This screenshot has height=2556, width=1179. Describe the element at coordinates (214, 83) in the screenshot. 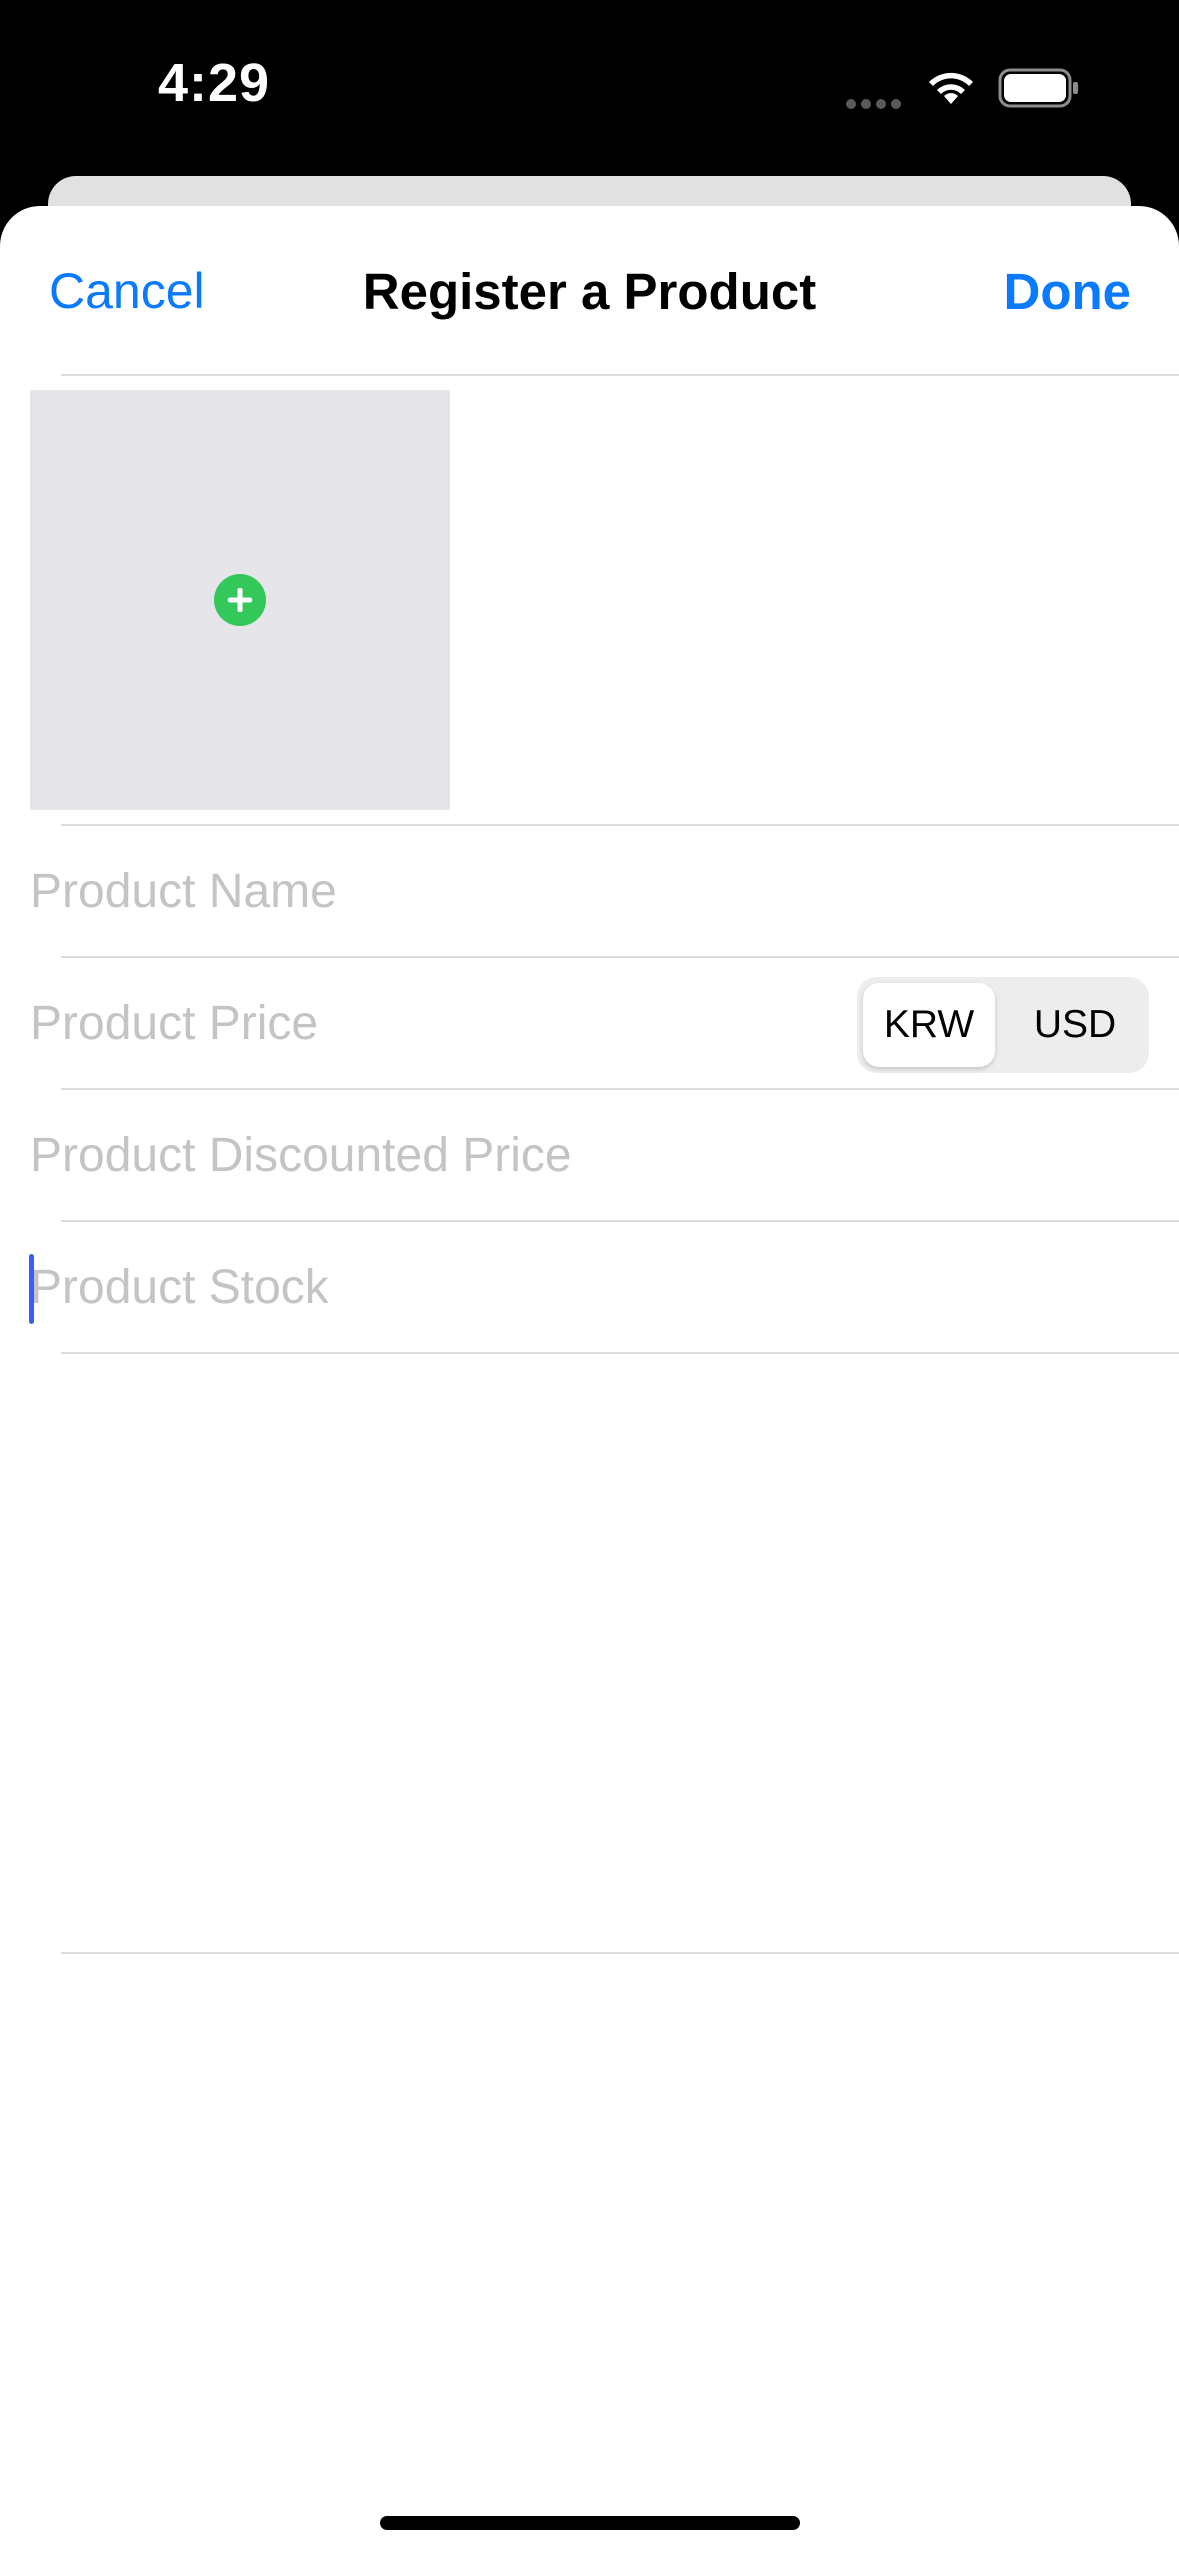

I see `status-time: 4:29` at that location.